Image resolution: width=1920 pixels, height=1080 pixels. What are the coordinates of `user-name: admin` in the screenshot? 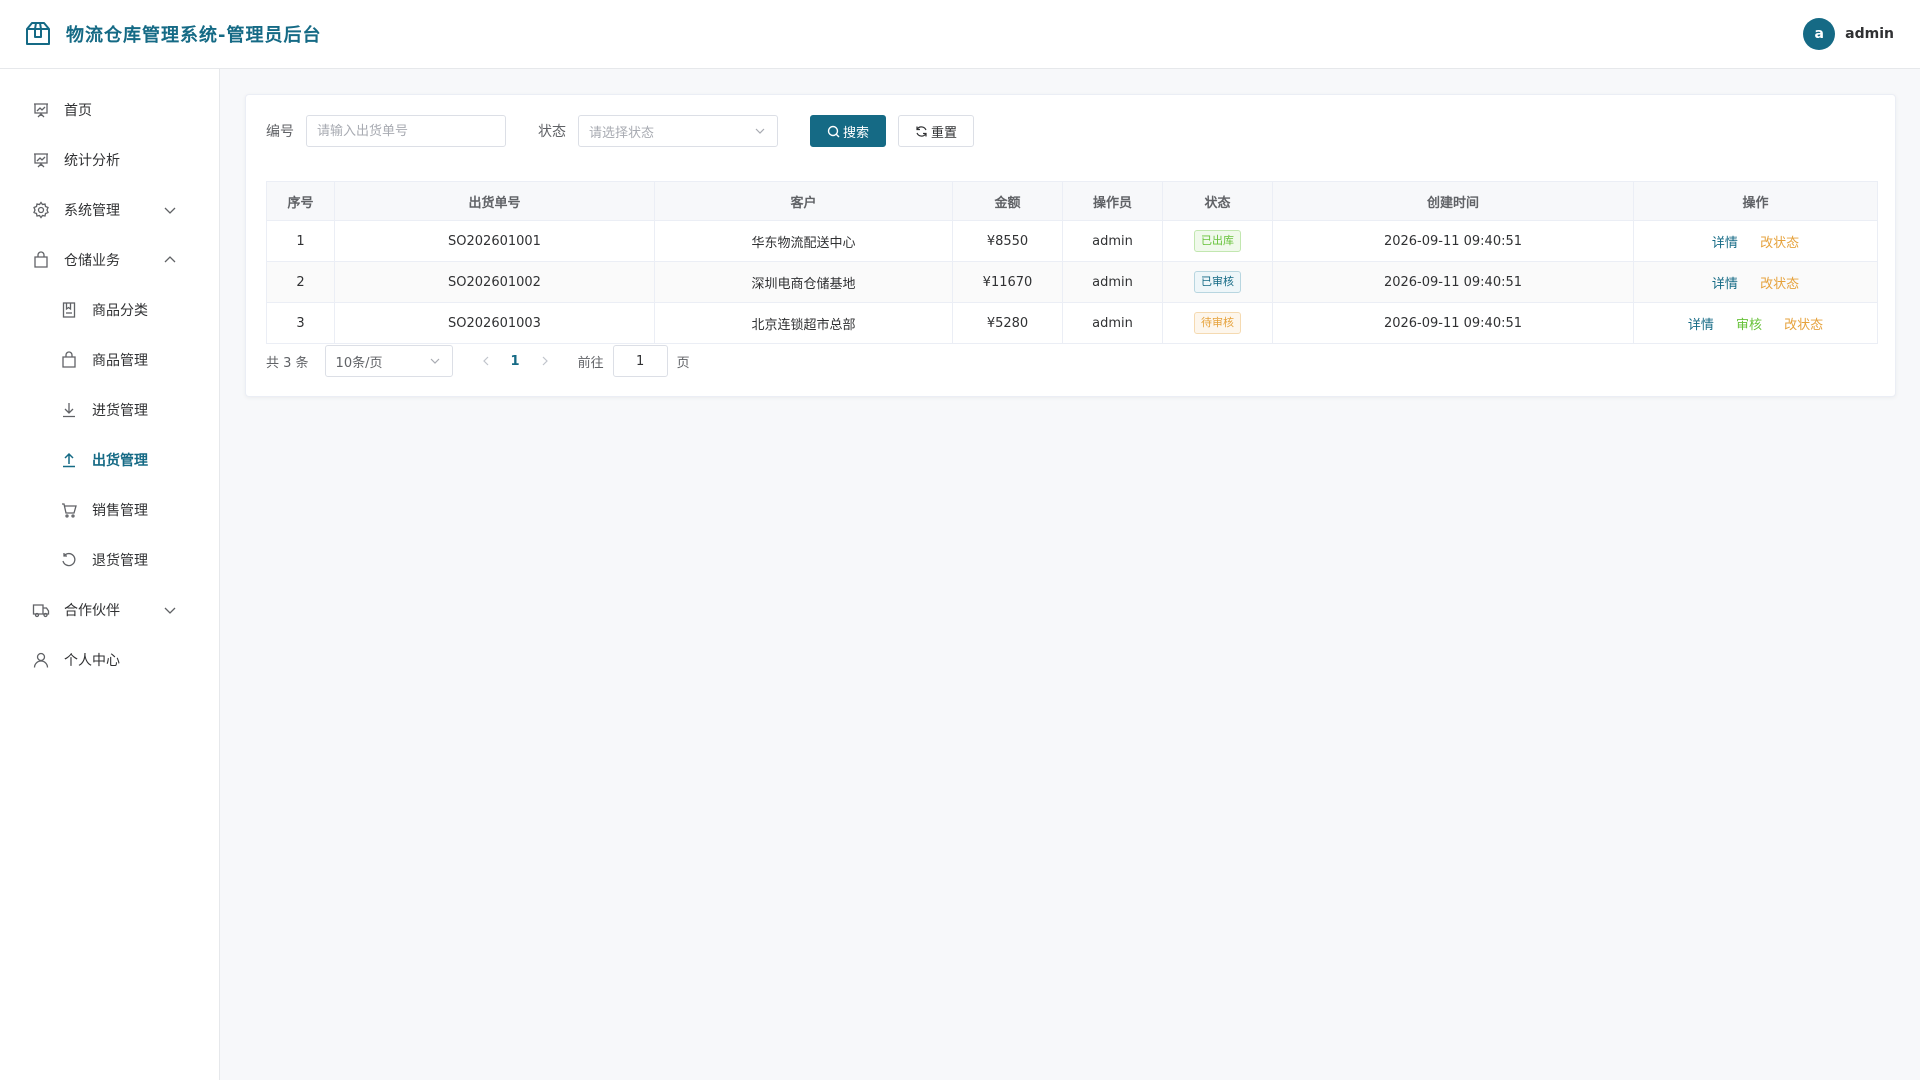 It's located at (1869, 34).